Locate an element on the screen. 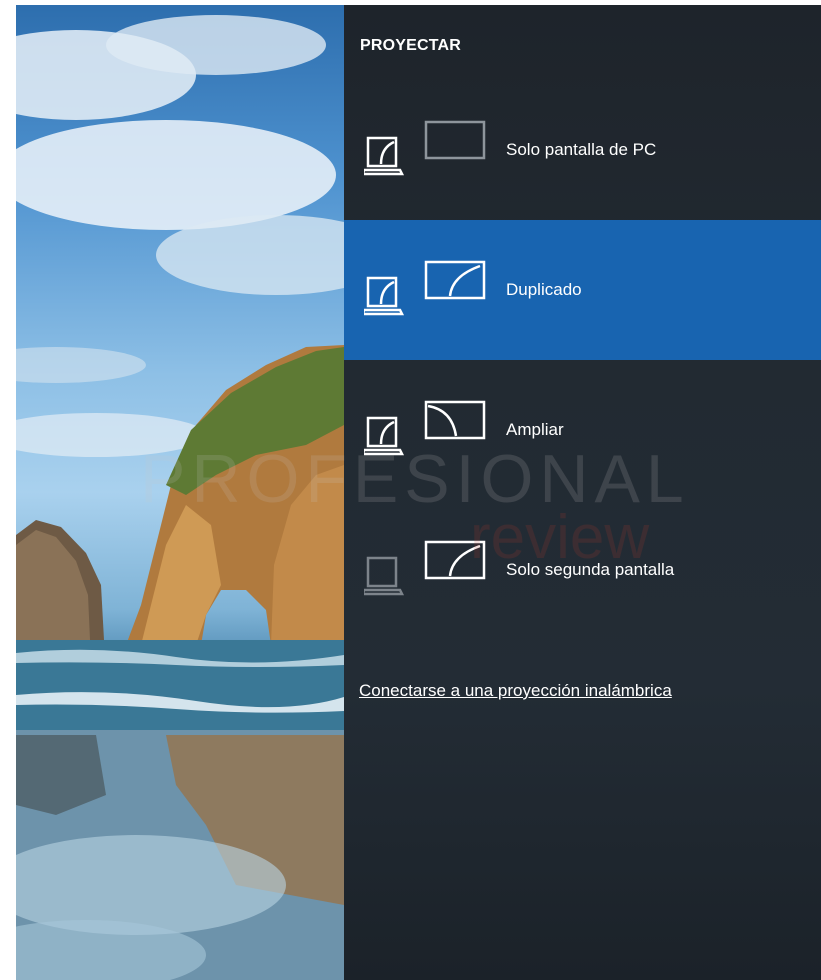 The width and height of the screenshot is (821, 980). extend-icon is located at coordinates (425, 428).